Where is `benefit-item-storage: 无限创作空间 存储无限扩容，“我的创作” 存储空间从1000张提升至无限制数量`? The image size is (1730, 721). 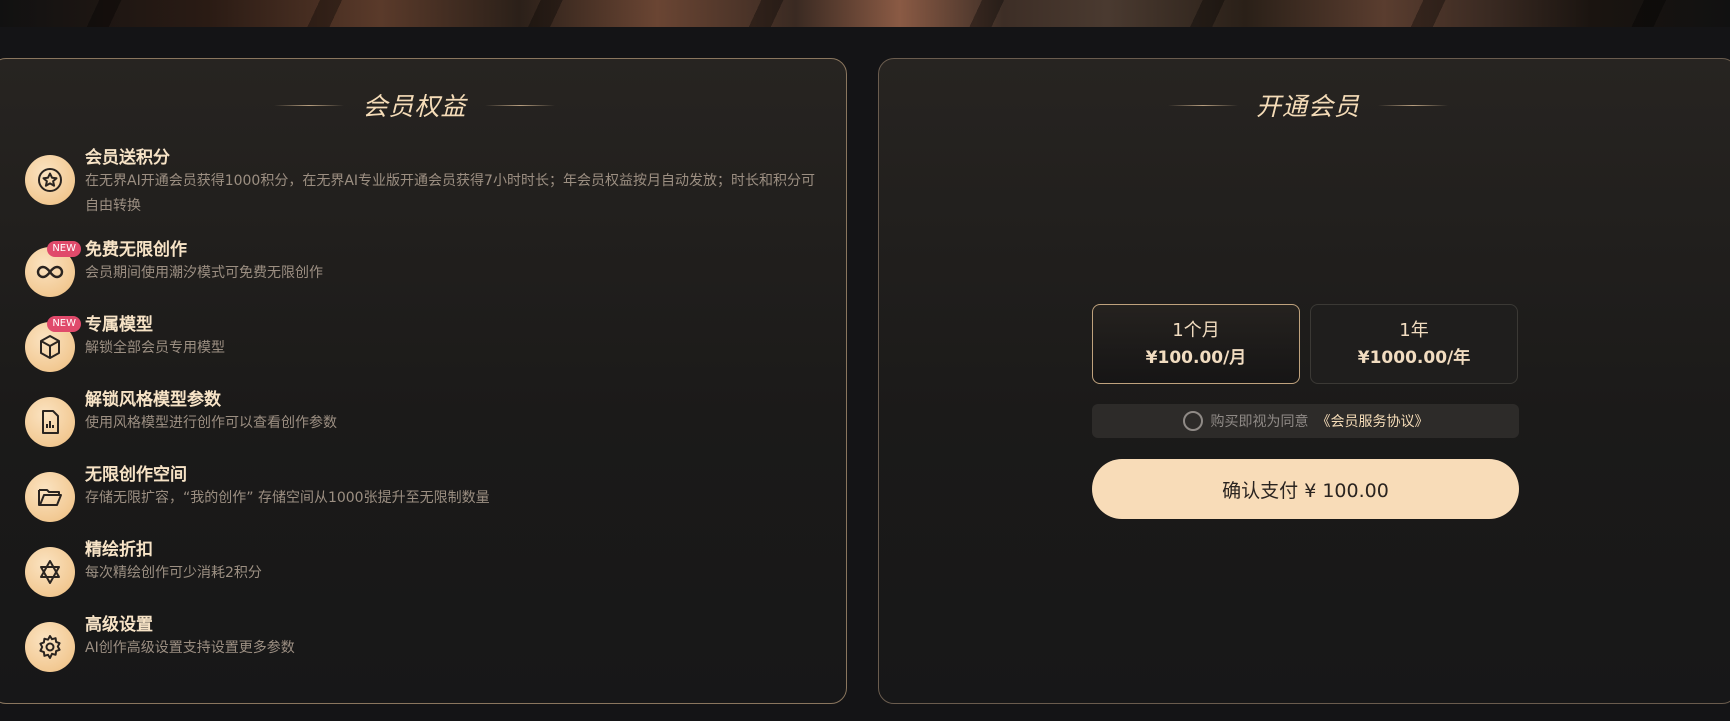 benefit-item-storage: 无限创作空间 存储无限扩容，“我的创作” 存储空间从1000张提升至无限制数量 is located at coordinates (257, 493).